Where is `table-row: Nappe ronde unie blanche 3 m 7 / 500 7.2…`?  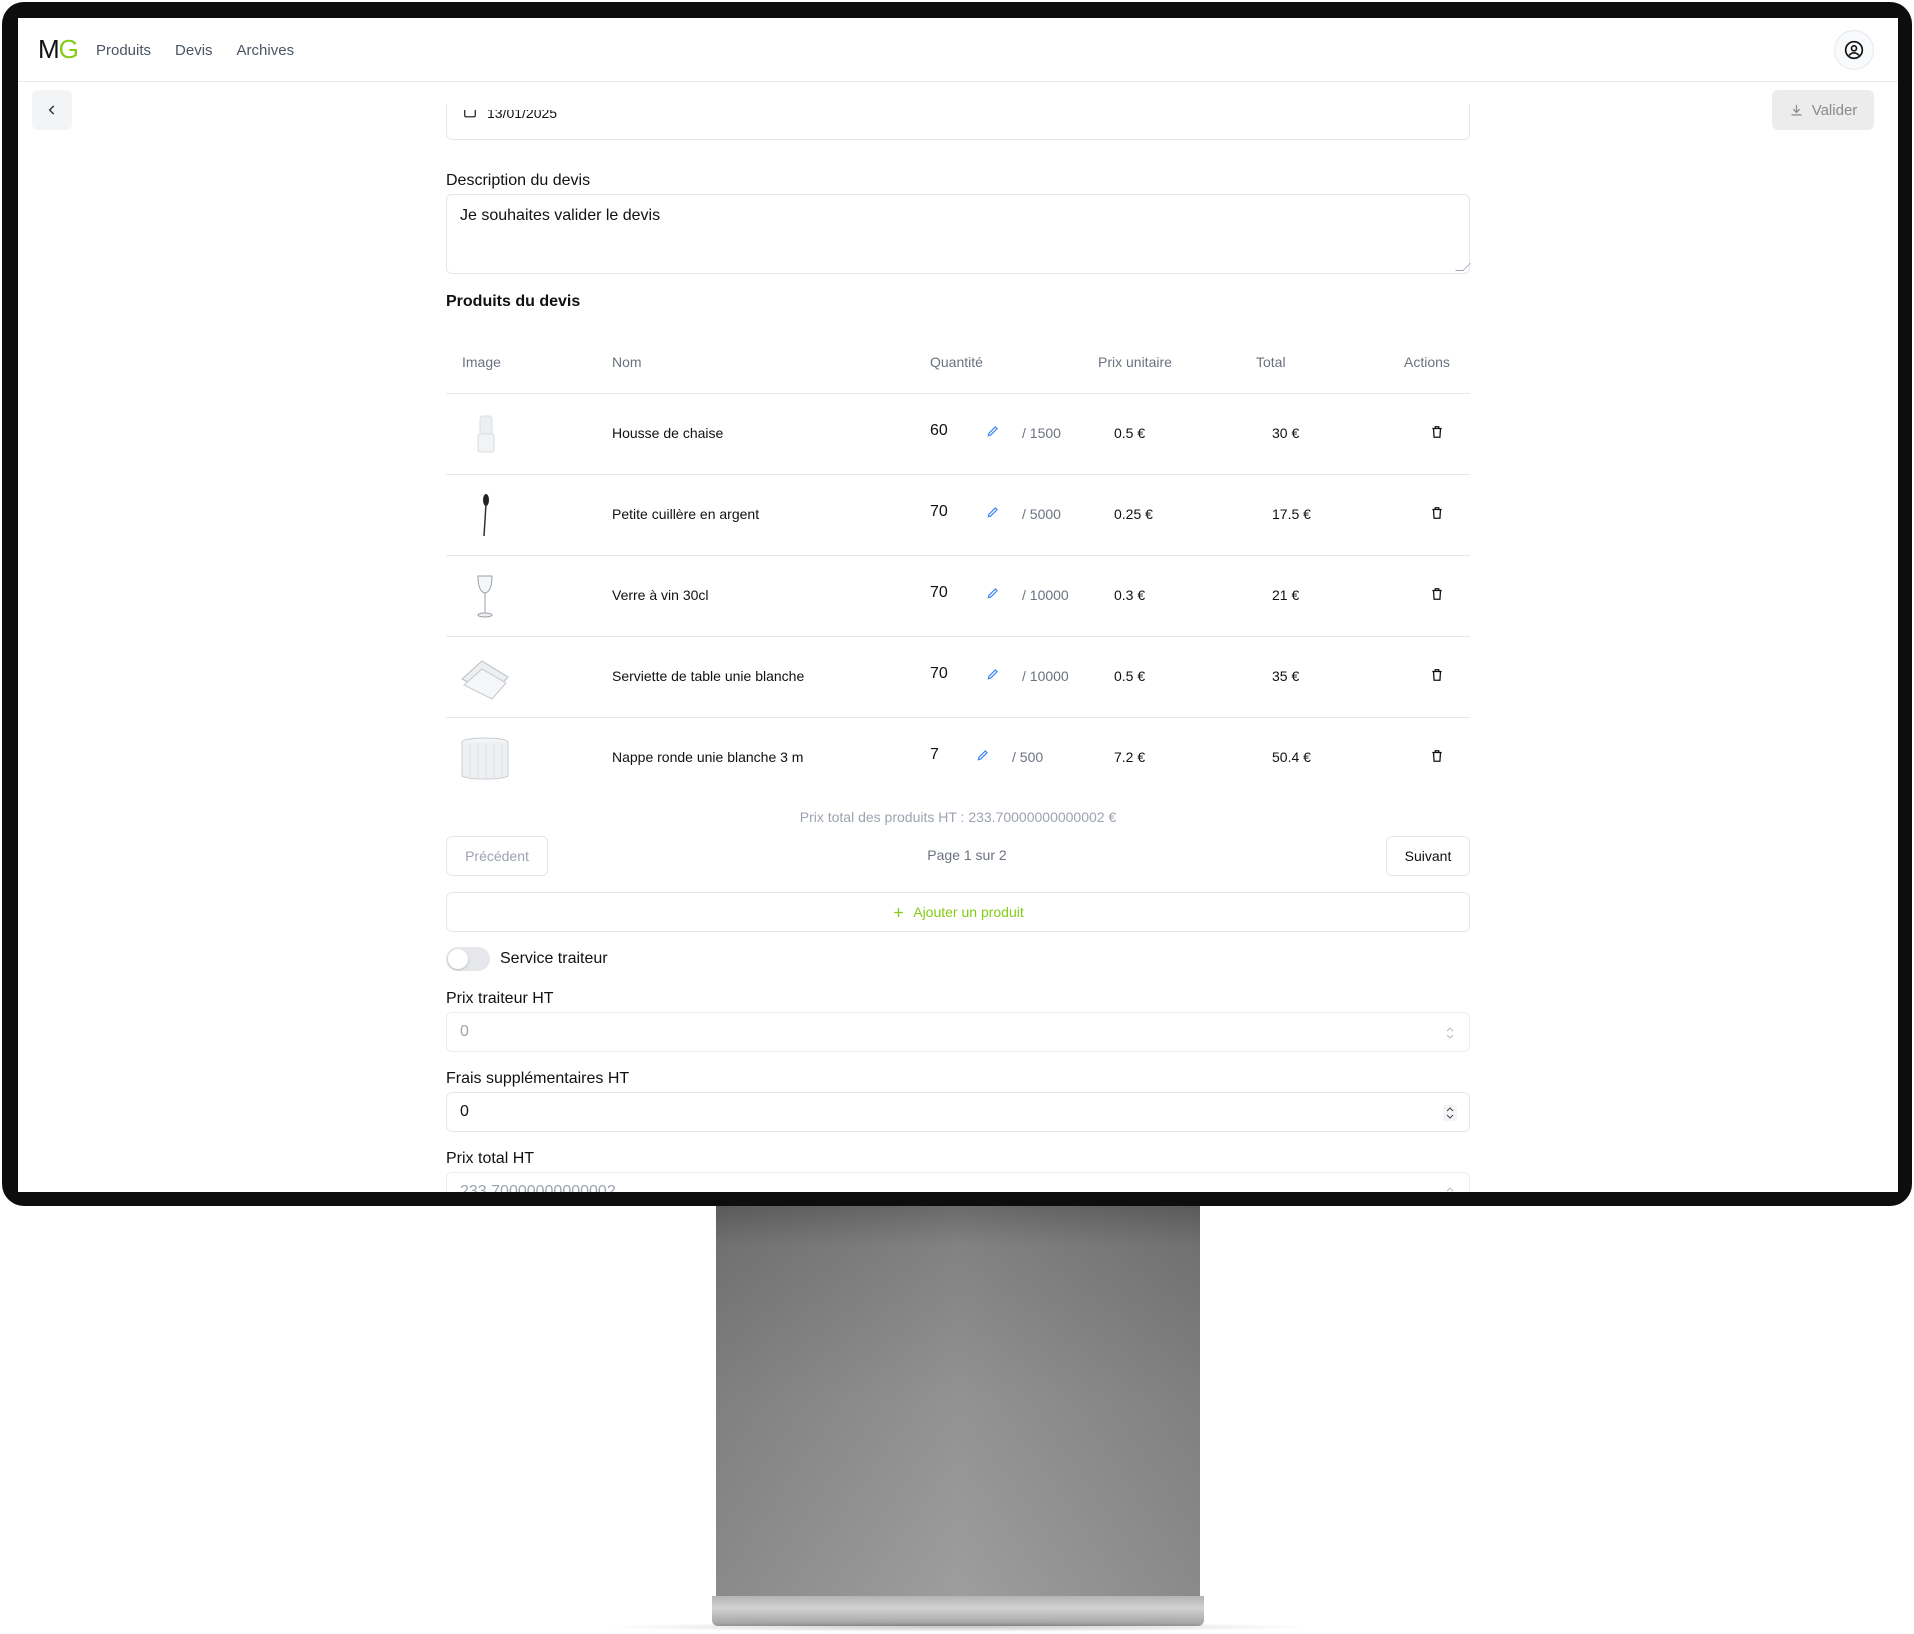 table-row: Nappe ronde unie blanche 3 m 7 / 500 7.2… is located at coordinates (958, 758).